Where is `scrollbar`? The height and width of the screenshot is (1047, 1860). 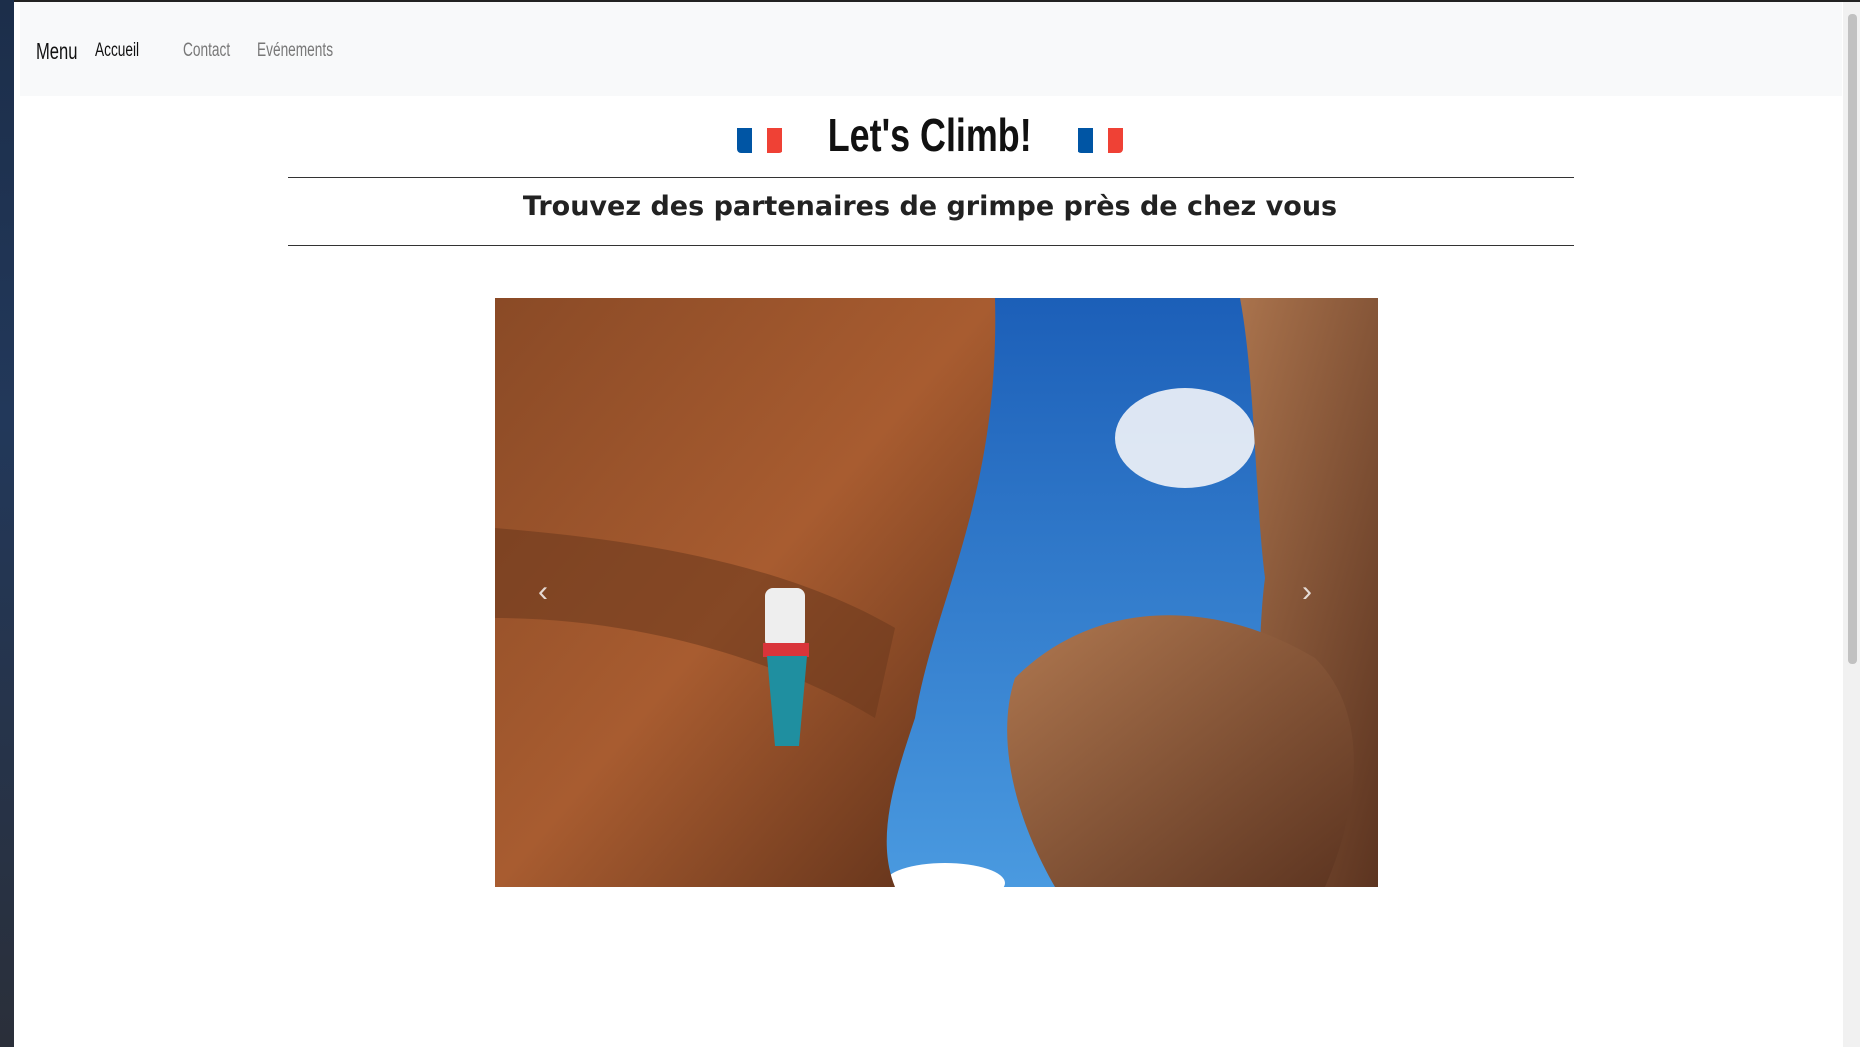 scrollbar is located at coordinates (1851, 524).